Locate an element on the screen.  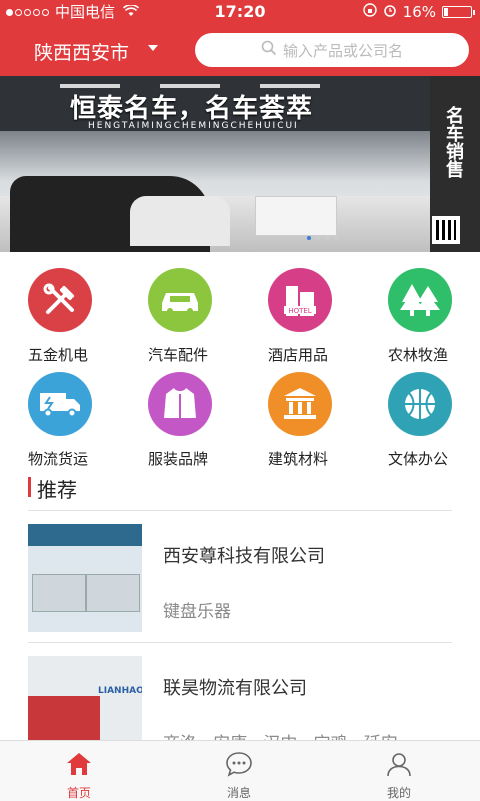
banner-sign-text: 名车销售 is located at coordinates (453, 142).